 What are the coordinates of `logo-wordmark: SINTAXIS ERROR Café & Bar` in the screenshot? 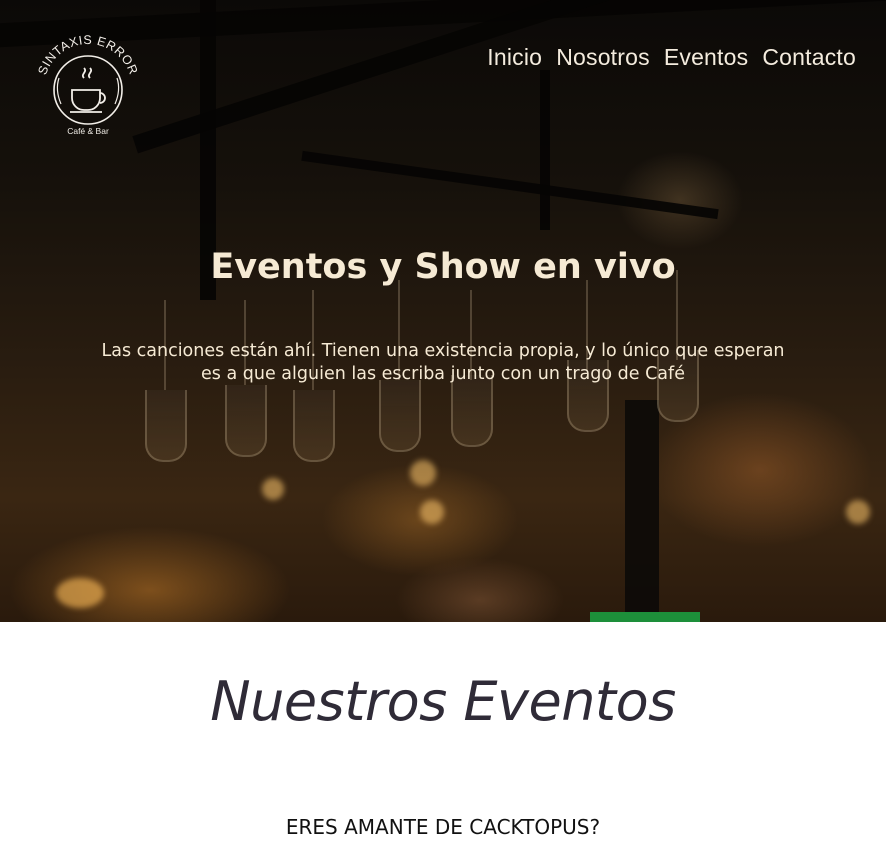 It's located at (87, 84).